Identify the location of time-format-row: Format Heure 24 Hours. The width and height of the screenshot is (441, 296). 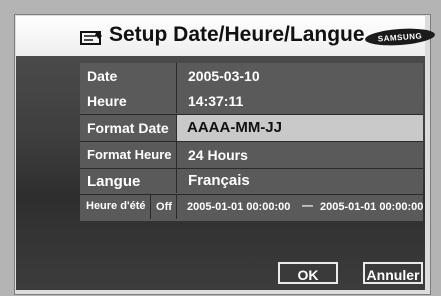
(251, 155).